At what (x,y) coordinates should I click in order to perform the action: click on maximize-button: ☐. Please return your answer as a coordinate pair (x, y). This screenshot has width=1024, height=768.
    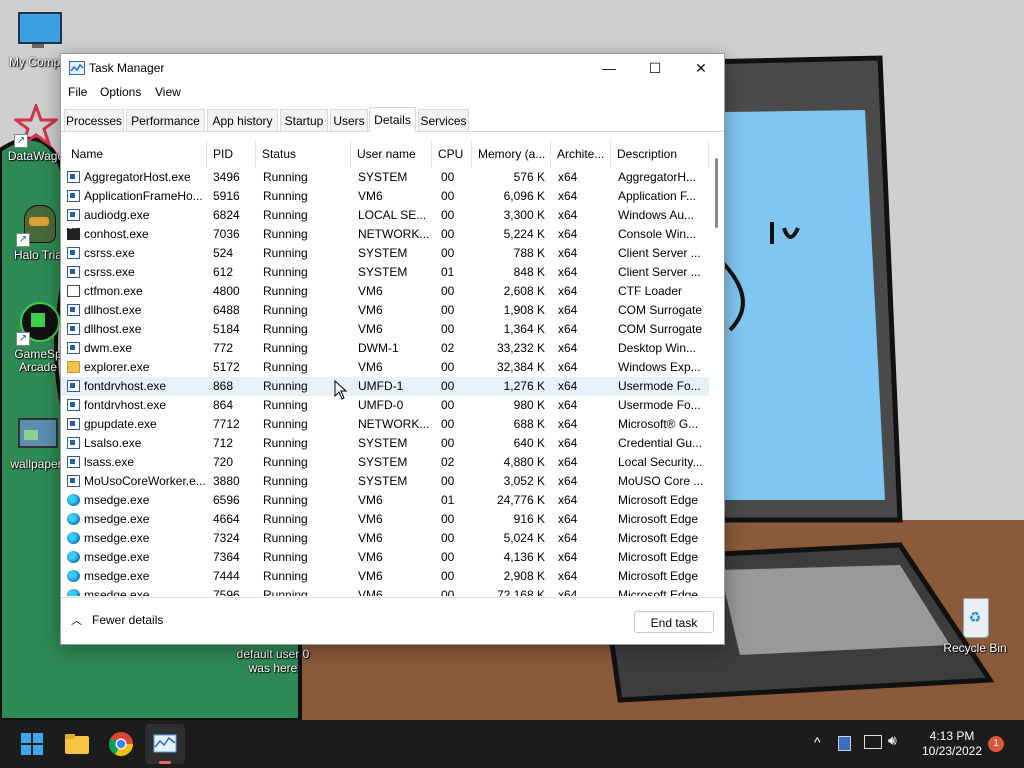
    Looking at the image, I should click on (655, 68).